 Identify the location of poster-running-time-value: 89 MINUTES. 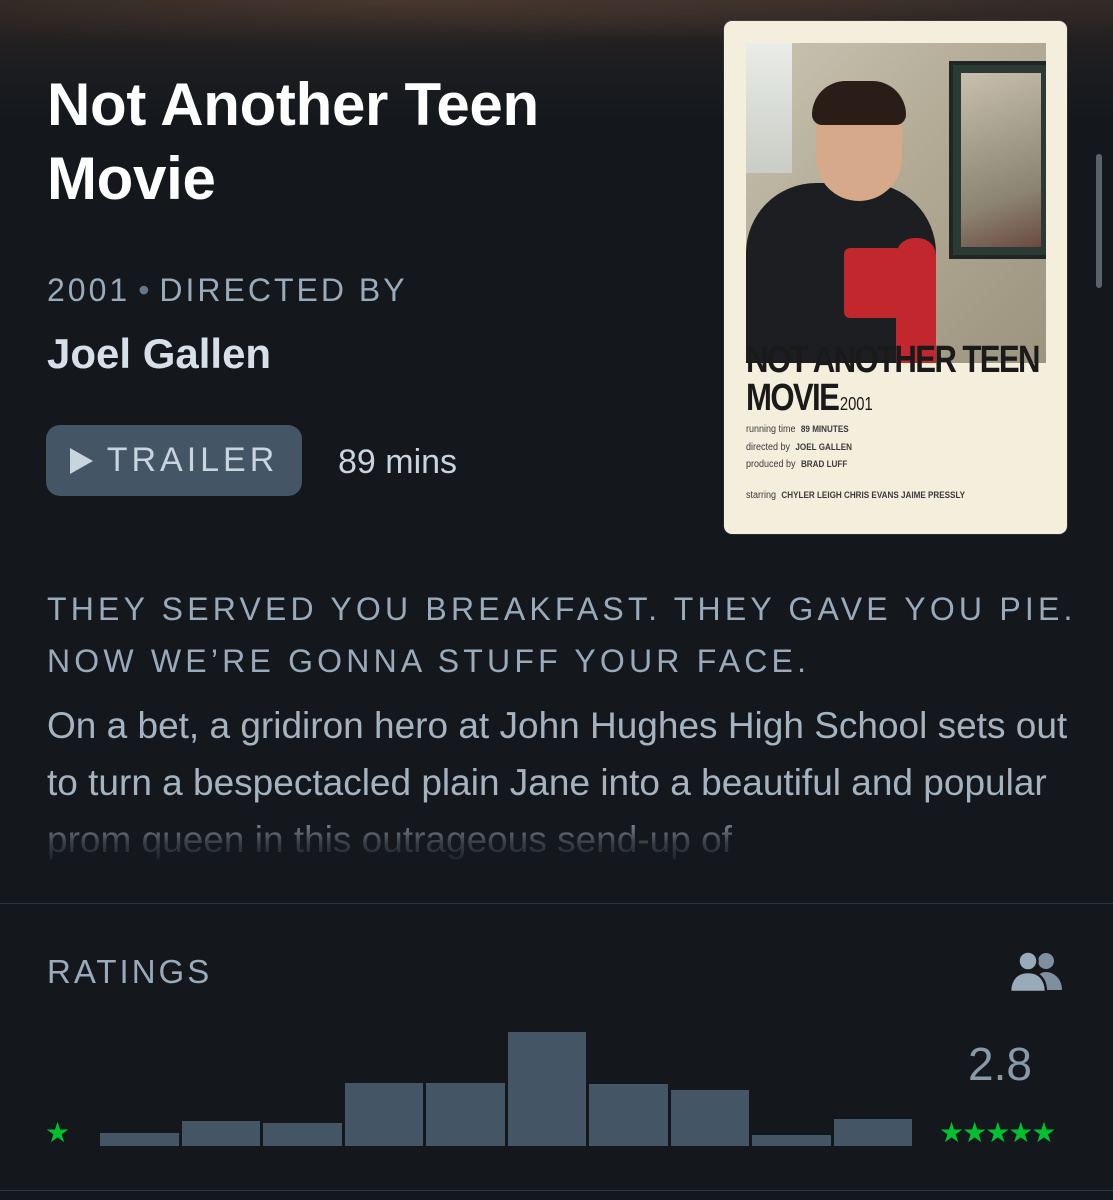
(824, 429).